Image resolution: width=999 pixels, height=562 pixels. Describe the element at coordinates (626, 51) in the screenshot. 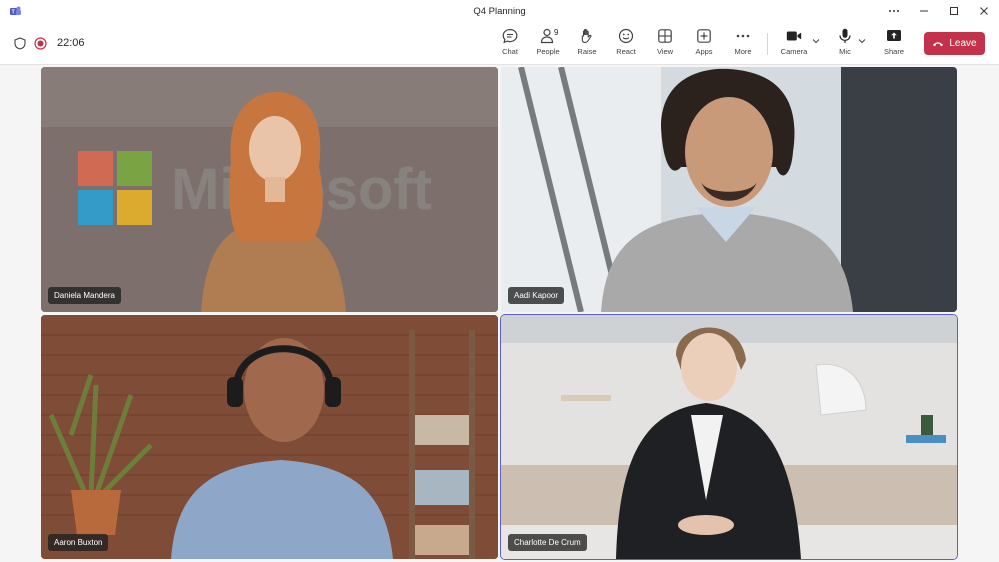

I see `react-label: React` at that location.